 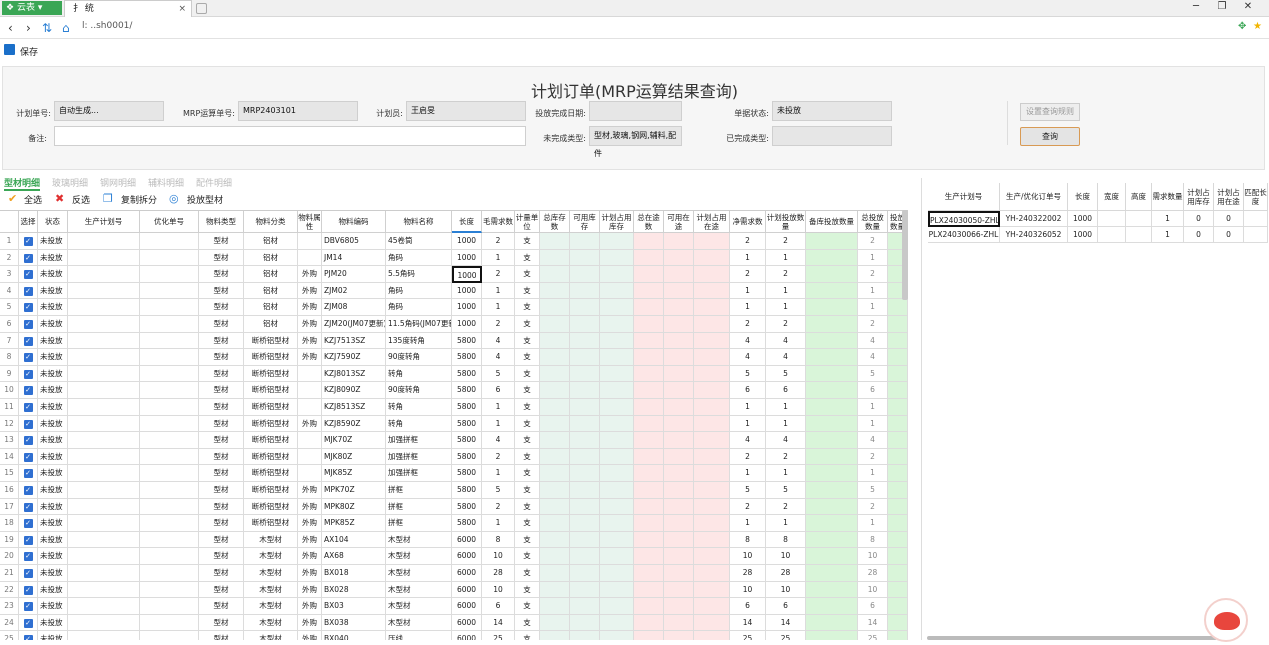 I want to click on back-icon: ‹, so click(x=10, y=28).